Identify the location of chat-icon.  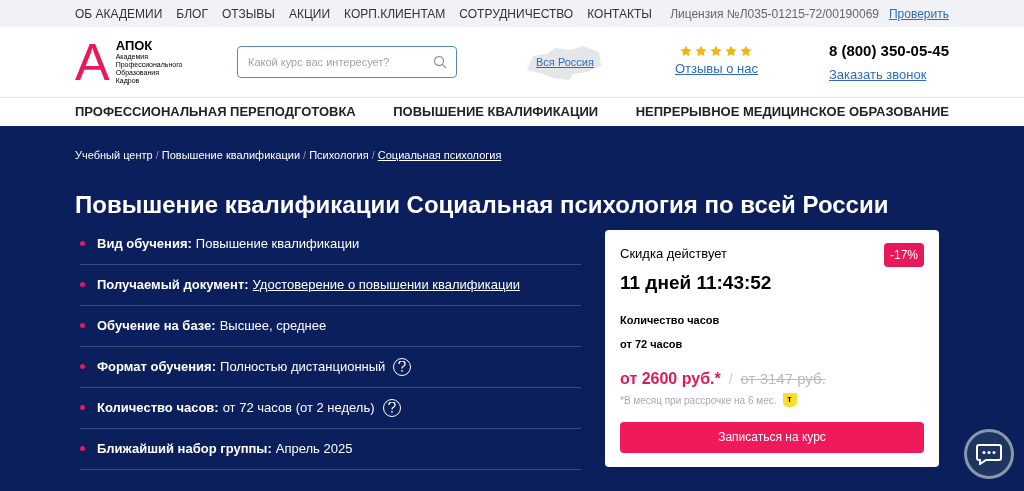
(989, 454).